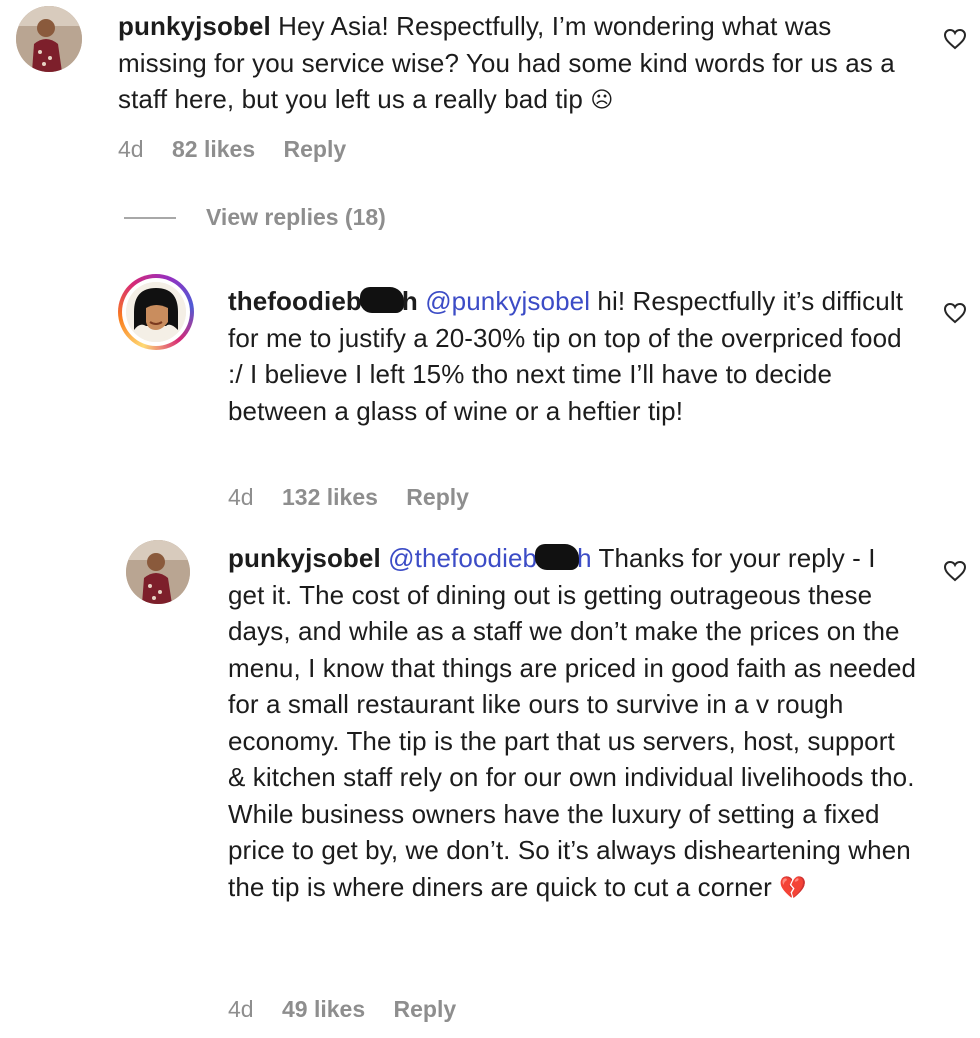 This screenshot has width=980, height=1038. Describe the element at coordinates (150, 217) in the screenshot. I see `divider-line` at that location.